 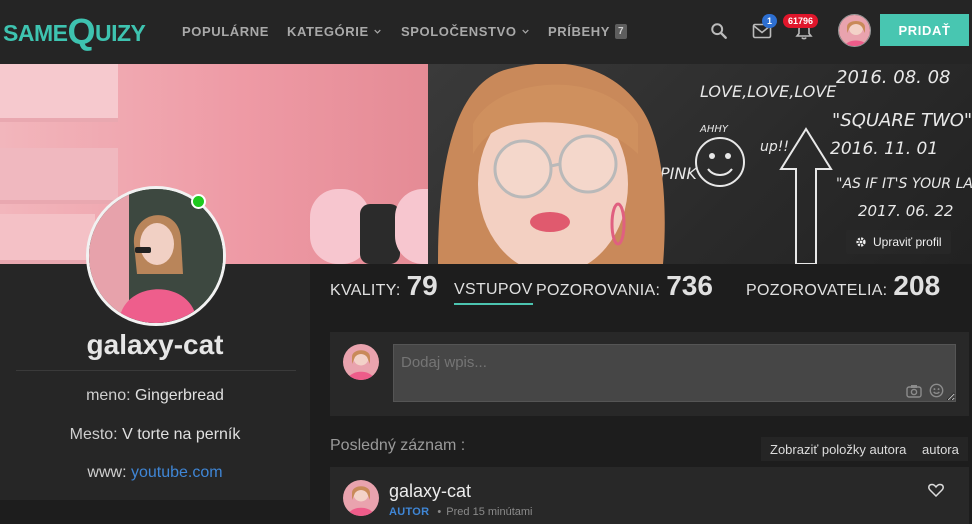 I want to click on chalk-text: 2016. 08. 08, so click(x=893, y=77).